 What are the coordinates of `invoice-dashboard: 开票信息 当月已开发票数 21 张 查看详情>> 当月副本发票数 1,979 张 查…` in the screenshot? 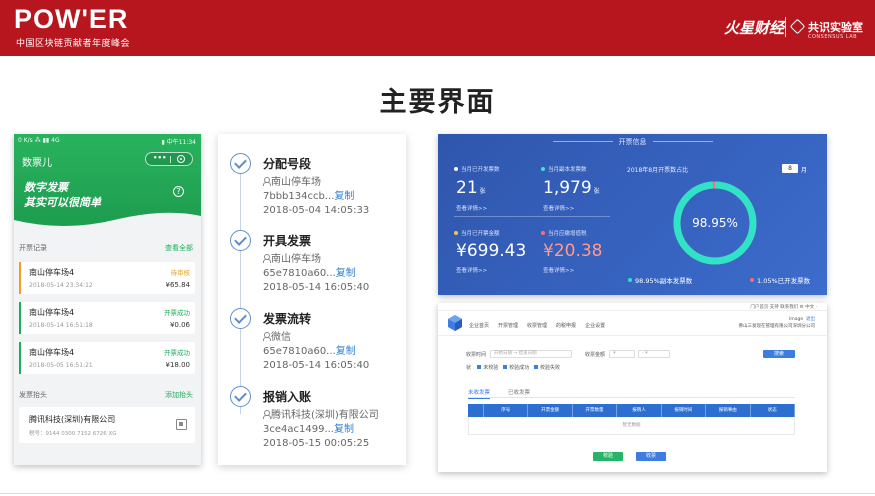 It's located at (632, 214).